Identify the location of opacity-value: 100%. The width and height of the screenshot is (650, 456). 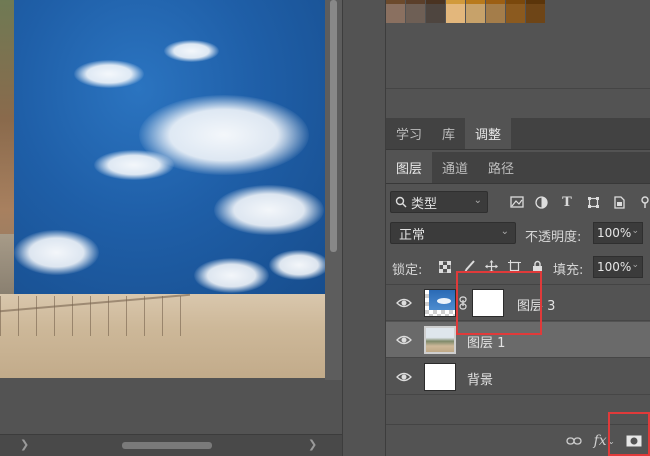
(614, 233).